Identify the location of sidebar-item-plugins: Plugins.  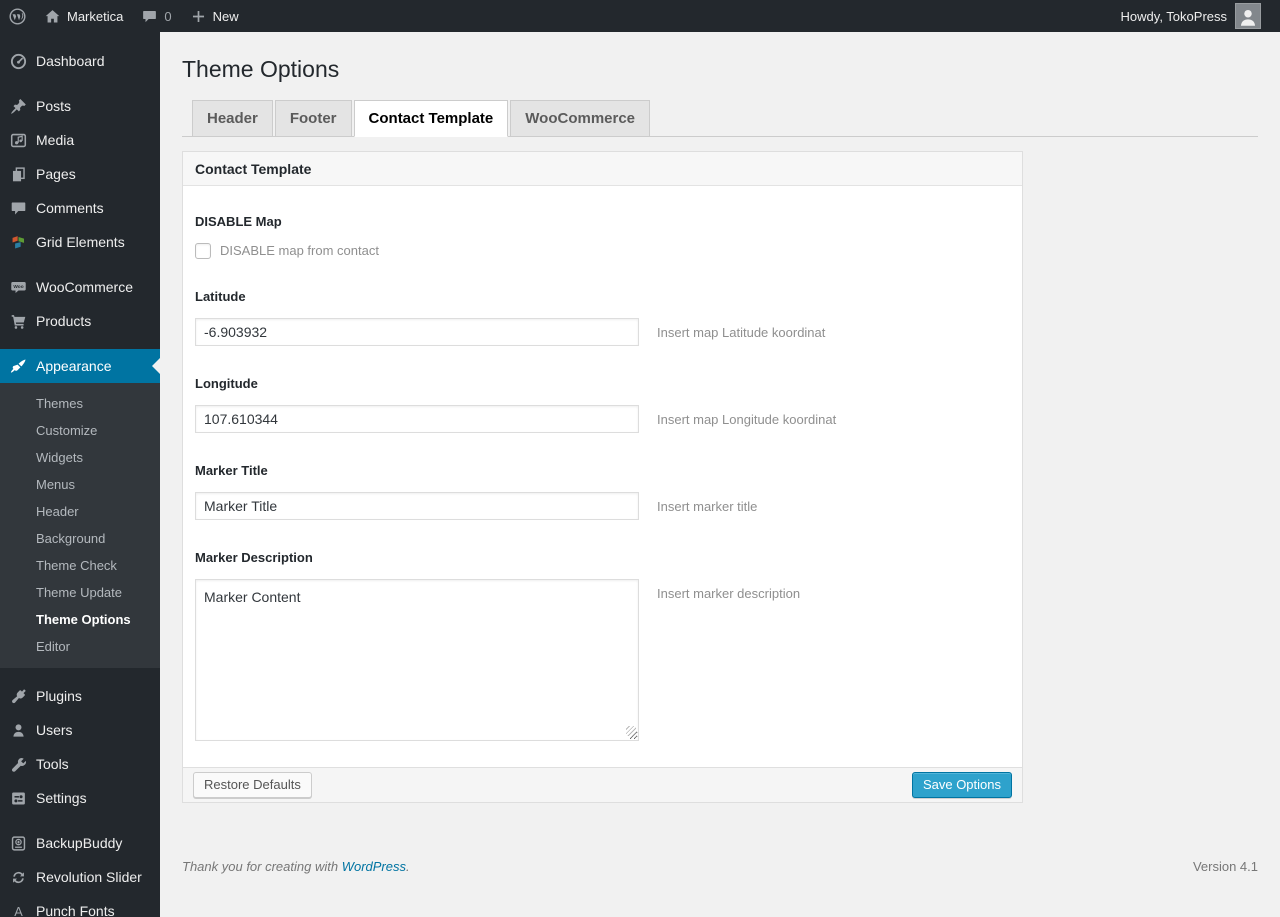
(80, 696).